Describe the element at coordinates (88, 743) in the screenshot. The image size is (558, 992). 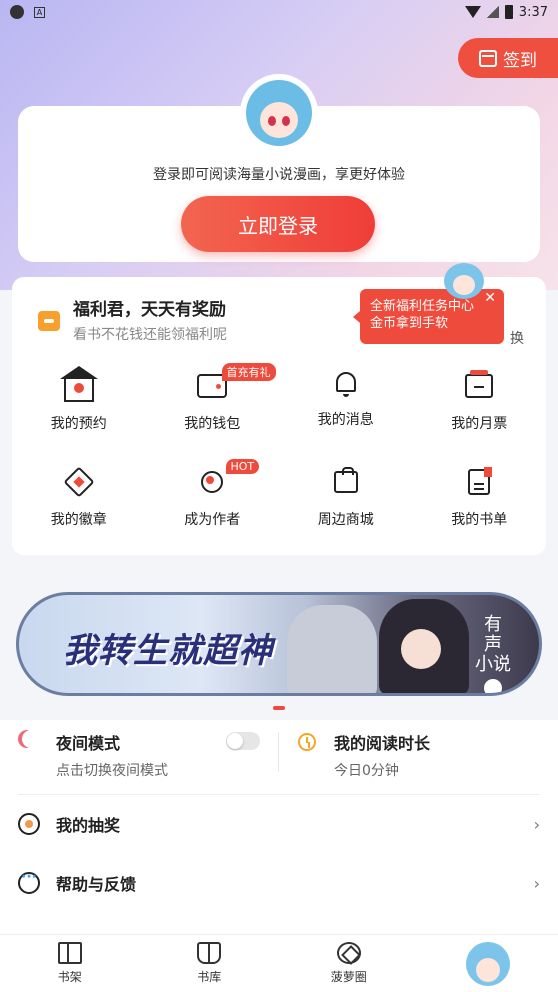
I see `night-mode-title: 夜间模式` at that location.